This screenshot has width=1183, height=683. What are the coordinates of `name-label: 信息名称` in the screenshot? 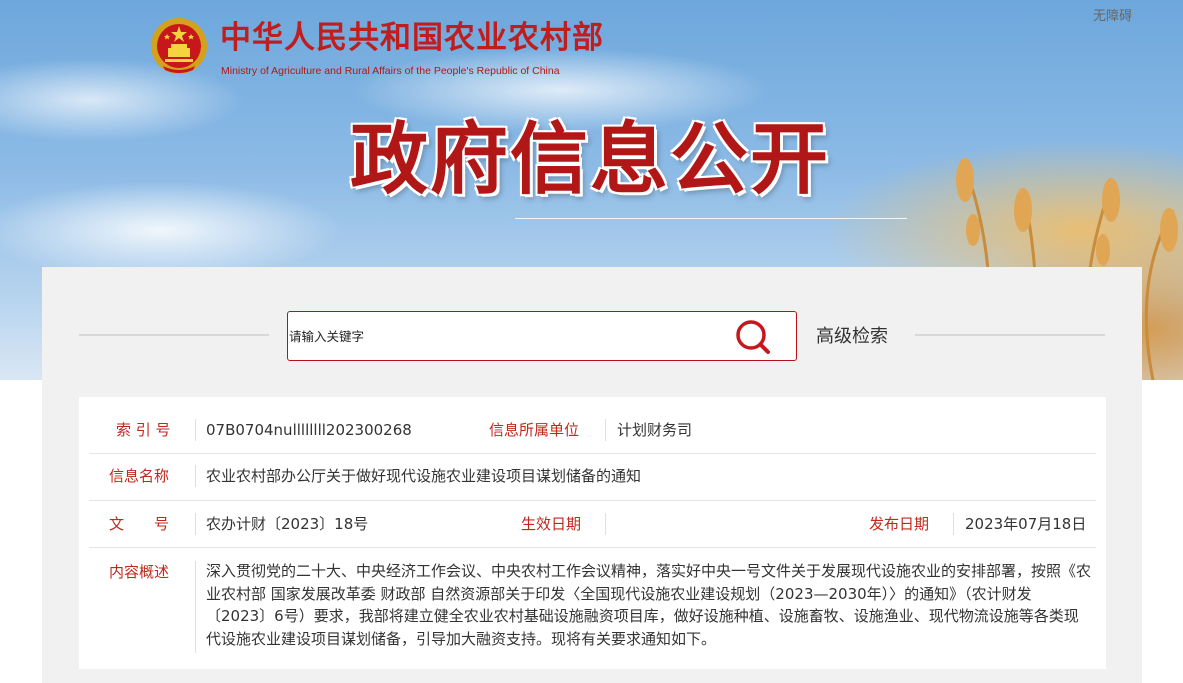 It's located at (139, 476).